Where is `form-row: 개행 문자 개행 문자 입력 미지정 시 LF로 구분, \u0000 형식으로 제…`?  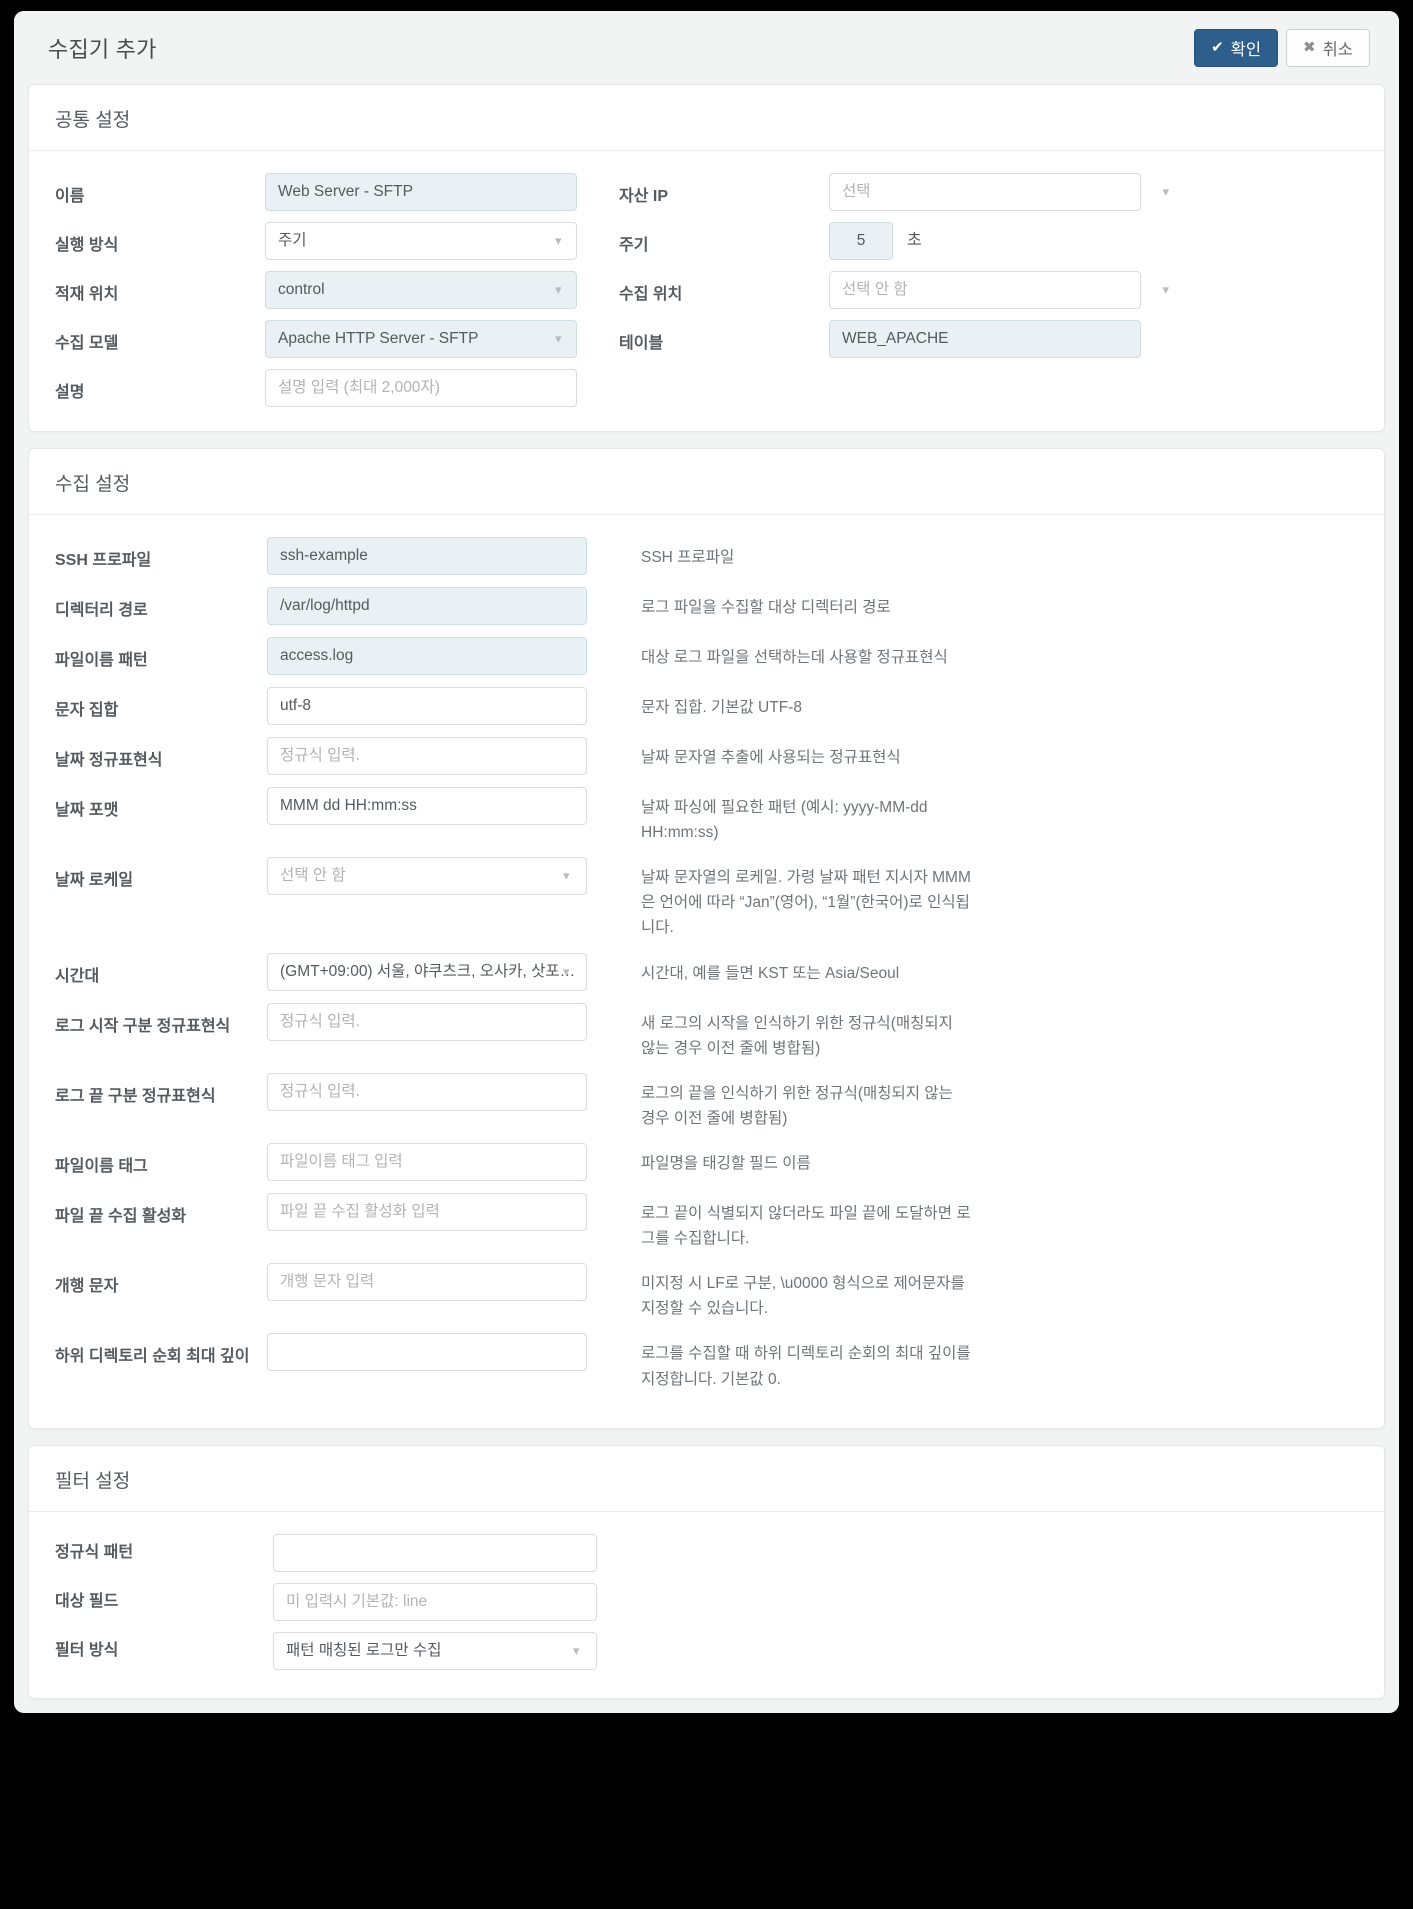
form-row: 개행 문자 개행 문자 입력 미지정 시 LF로 구분, \u0000 형식으로 제… is located at coordinates (706, 1292).